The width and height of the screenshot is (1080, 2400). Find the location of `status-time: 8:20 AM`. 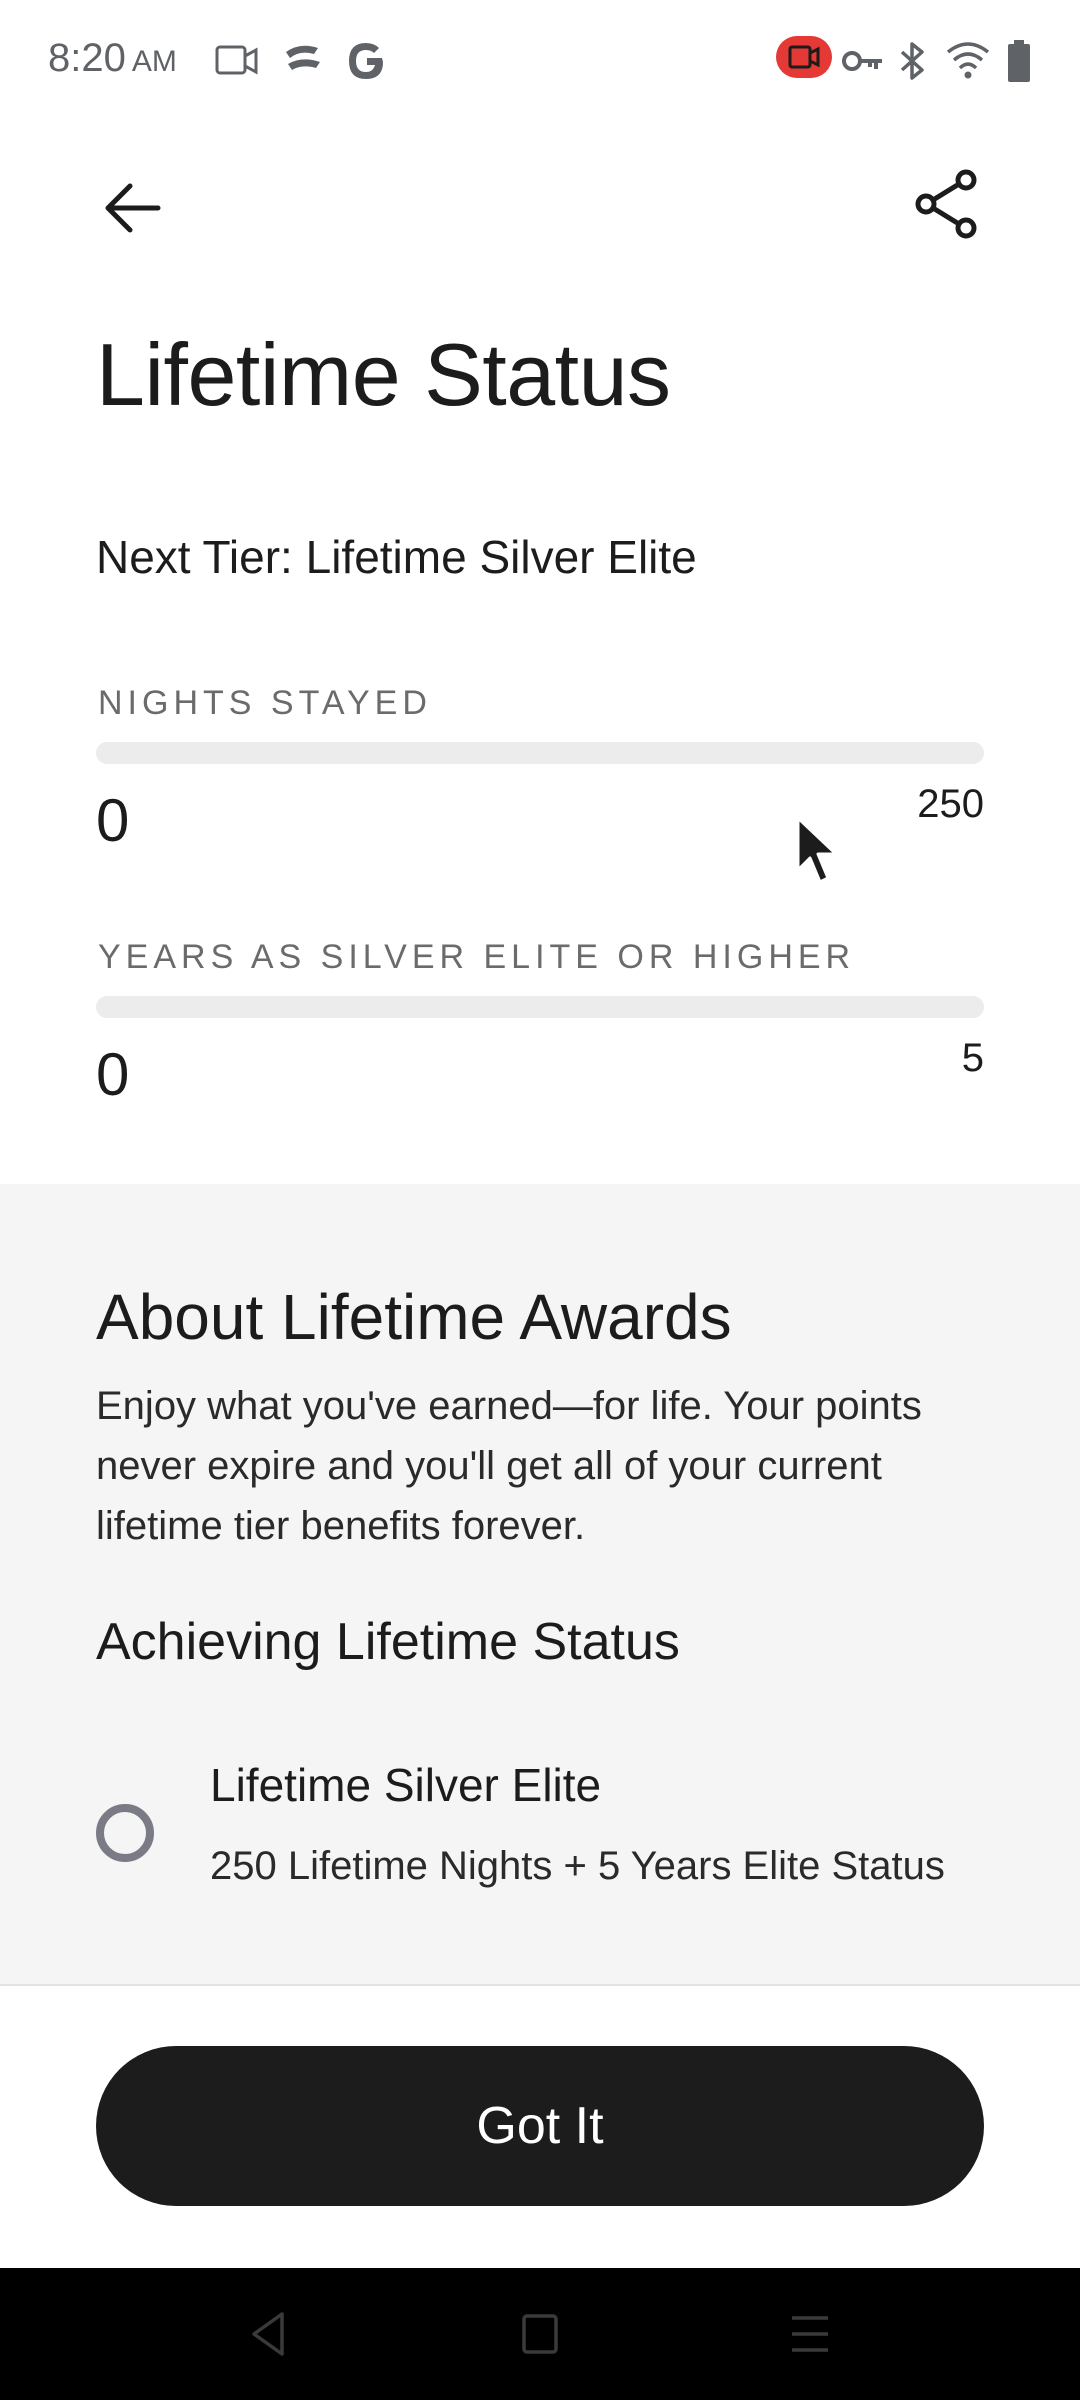

status-time: 8:20 AM is located at coordinates (112, 58).